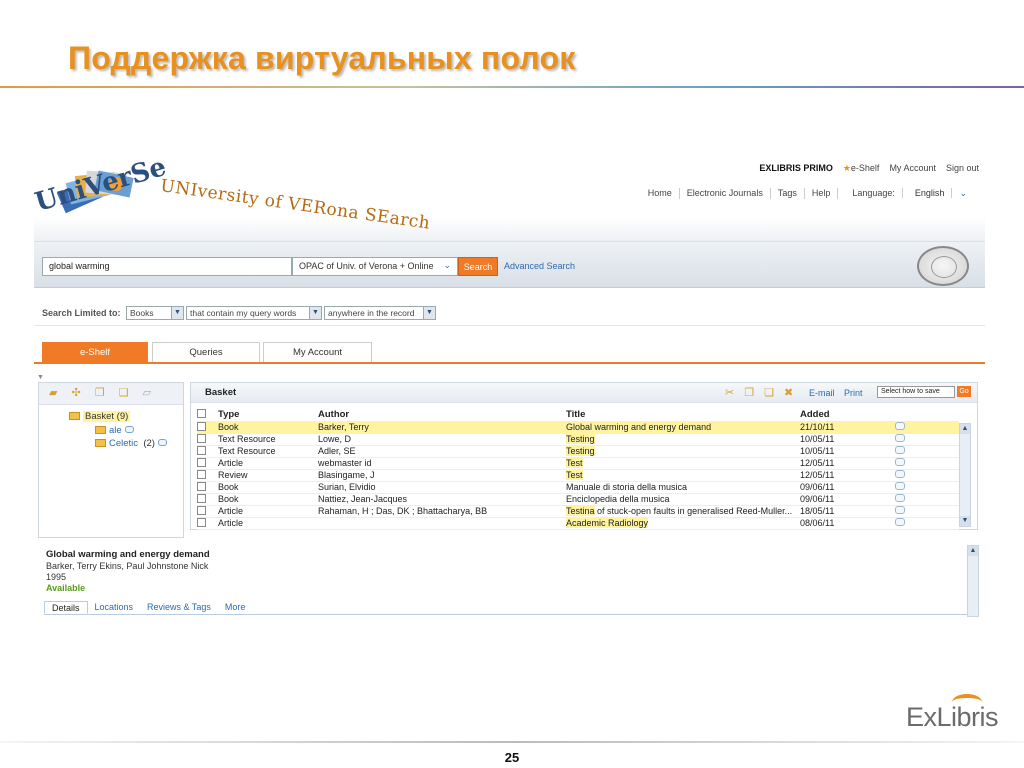  I want to click on detail-title: Global warming and energy demand, so click(128, 554).